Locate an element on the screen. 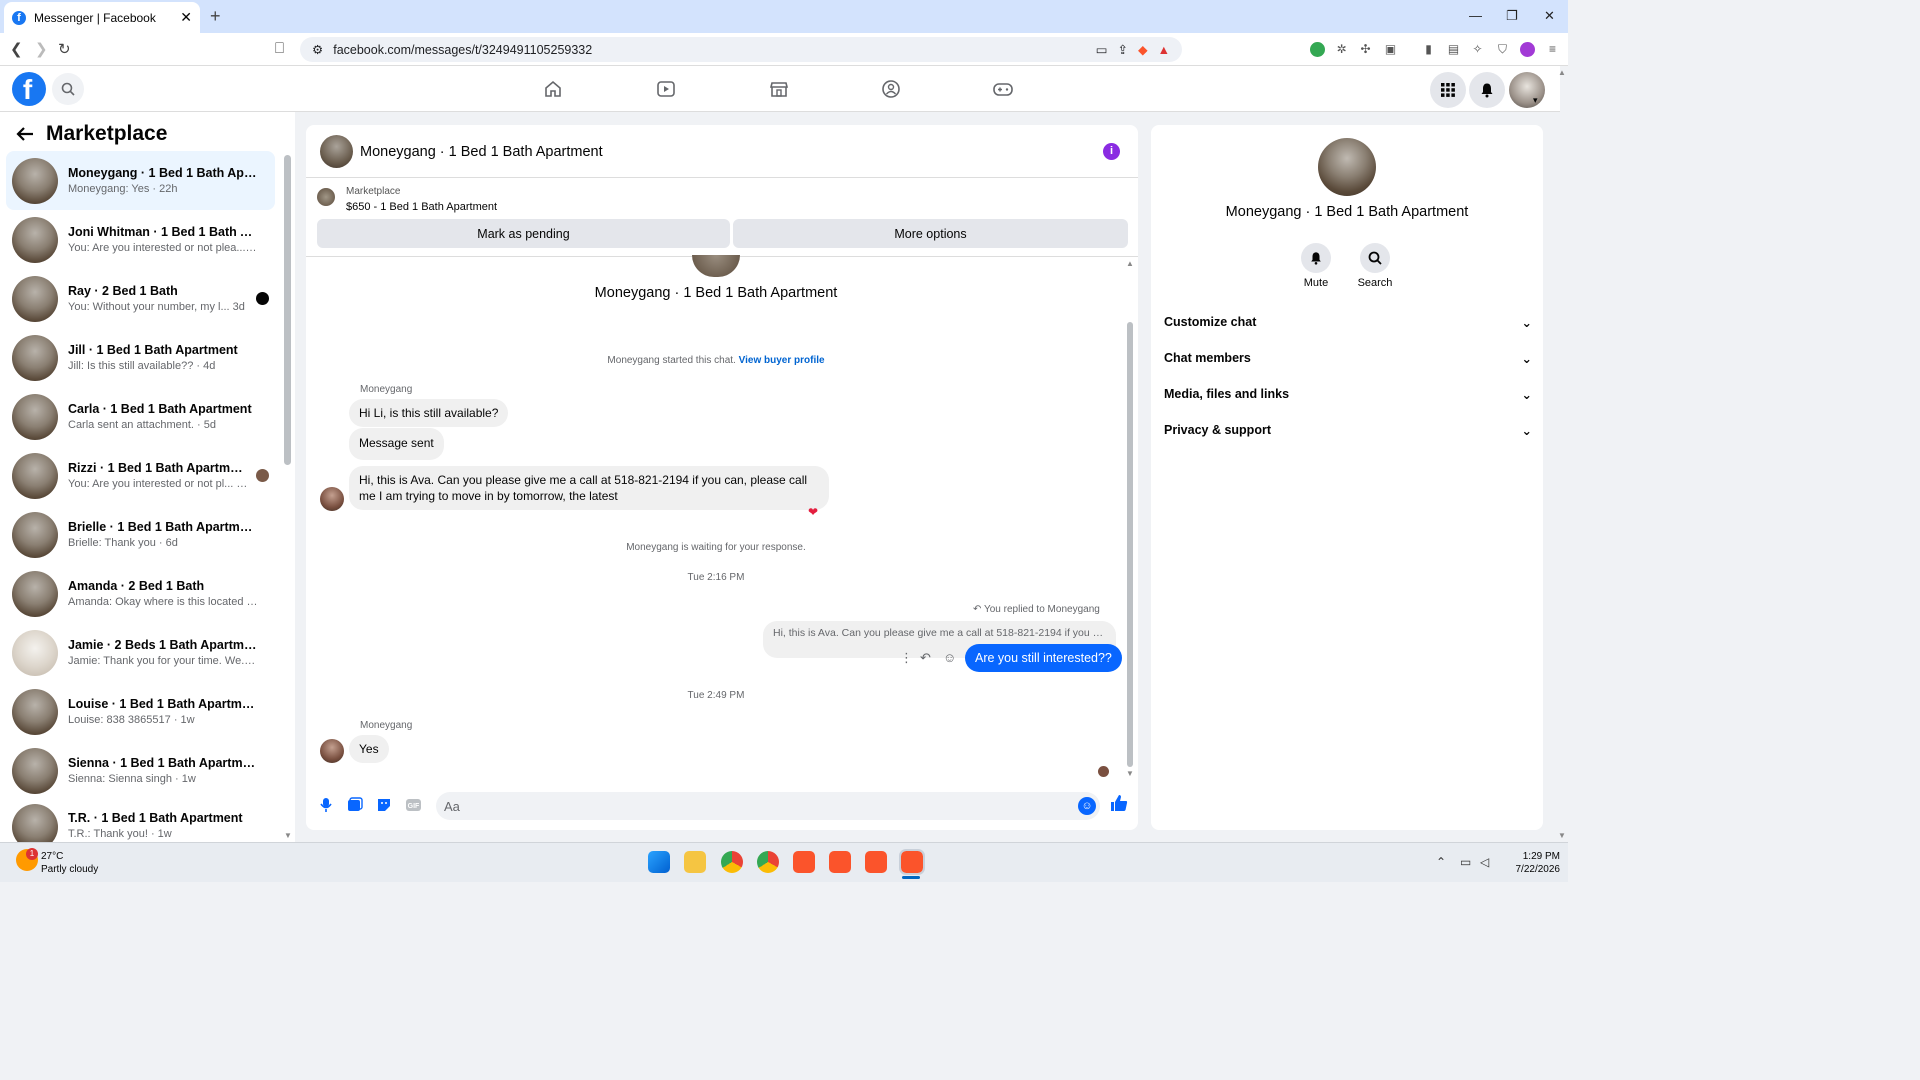 Image resolution: width=1920 pixels, height=1080 pixels. conversation-scrollbar is located at coordinates (287, 310).